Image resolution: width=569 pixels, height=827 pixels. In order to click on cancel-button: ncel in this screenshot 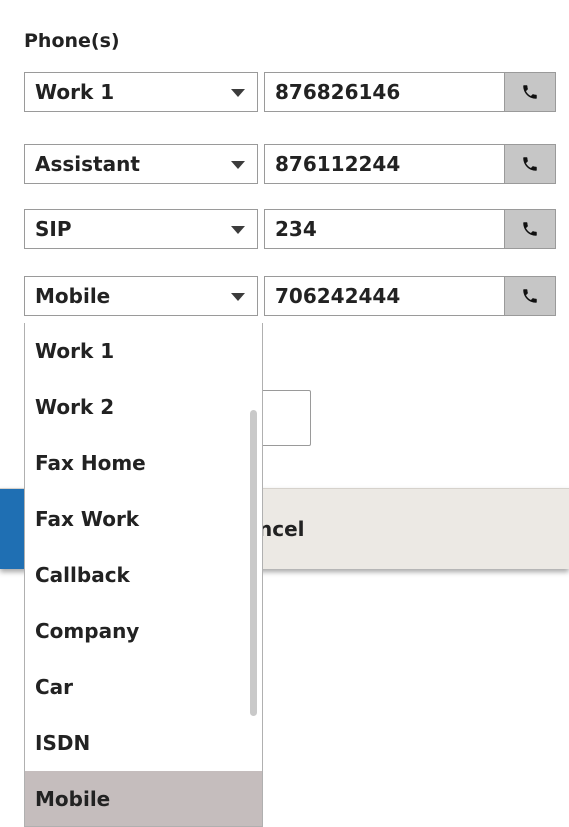, I will do `click(281, 529)`.